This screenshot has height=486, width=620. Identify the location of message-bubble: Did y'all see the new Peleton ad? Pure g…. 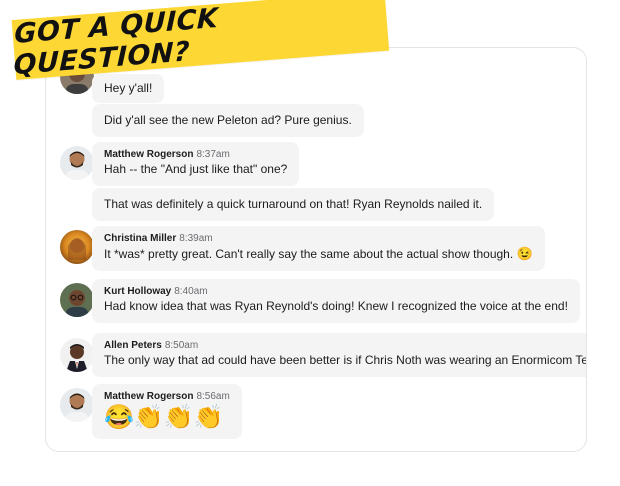
(228, 120).